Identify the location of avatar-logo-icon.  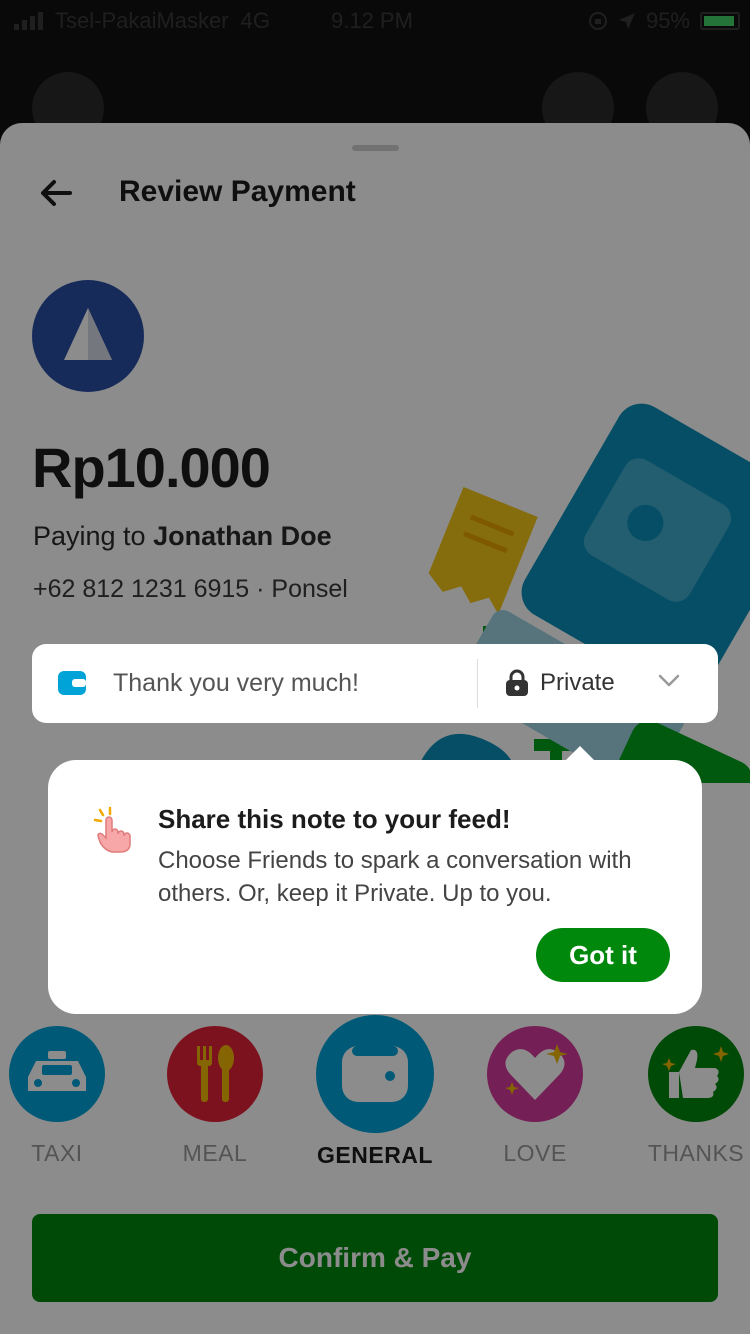
(88, 334).